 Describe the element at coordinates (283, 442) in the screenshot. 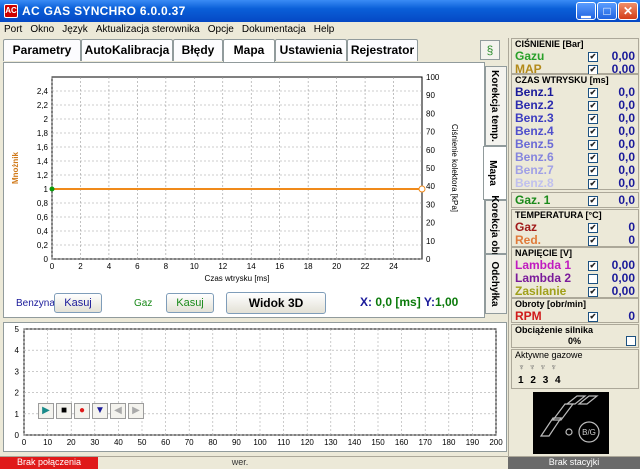

I see `x-tick-label: 110` at that location.